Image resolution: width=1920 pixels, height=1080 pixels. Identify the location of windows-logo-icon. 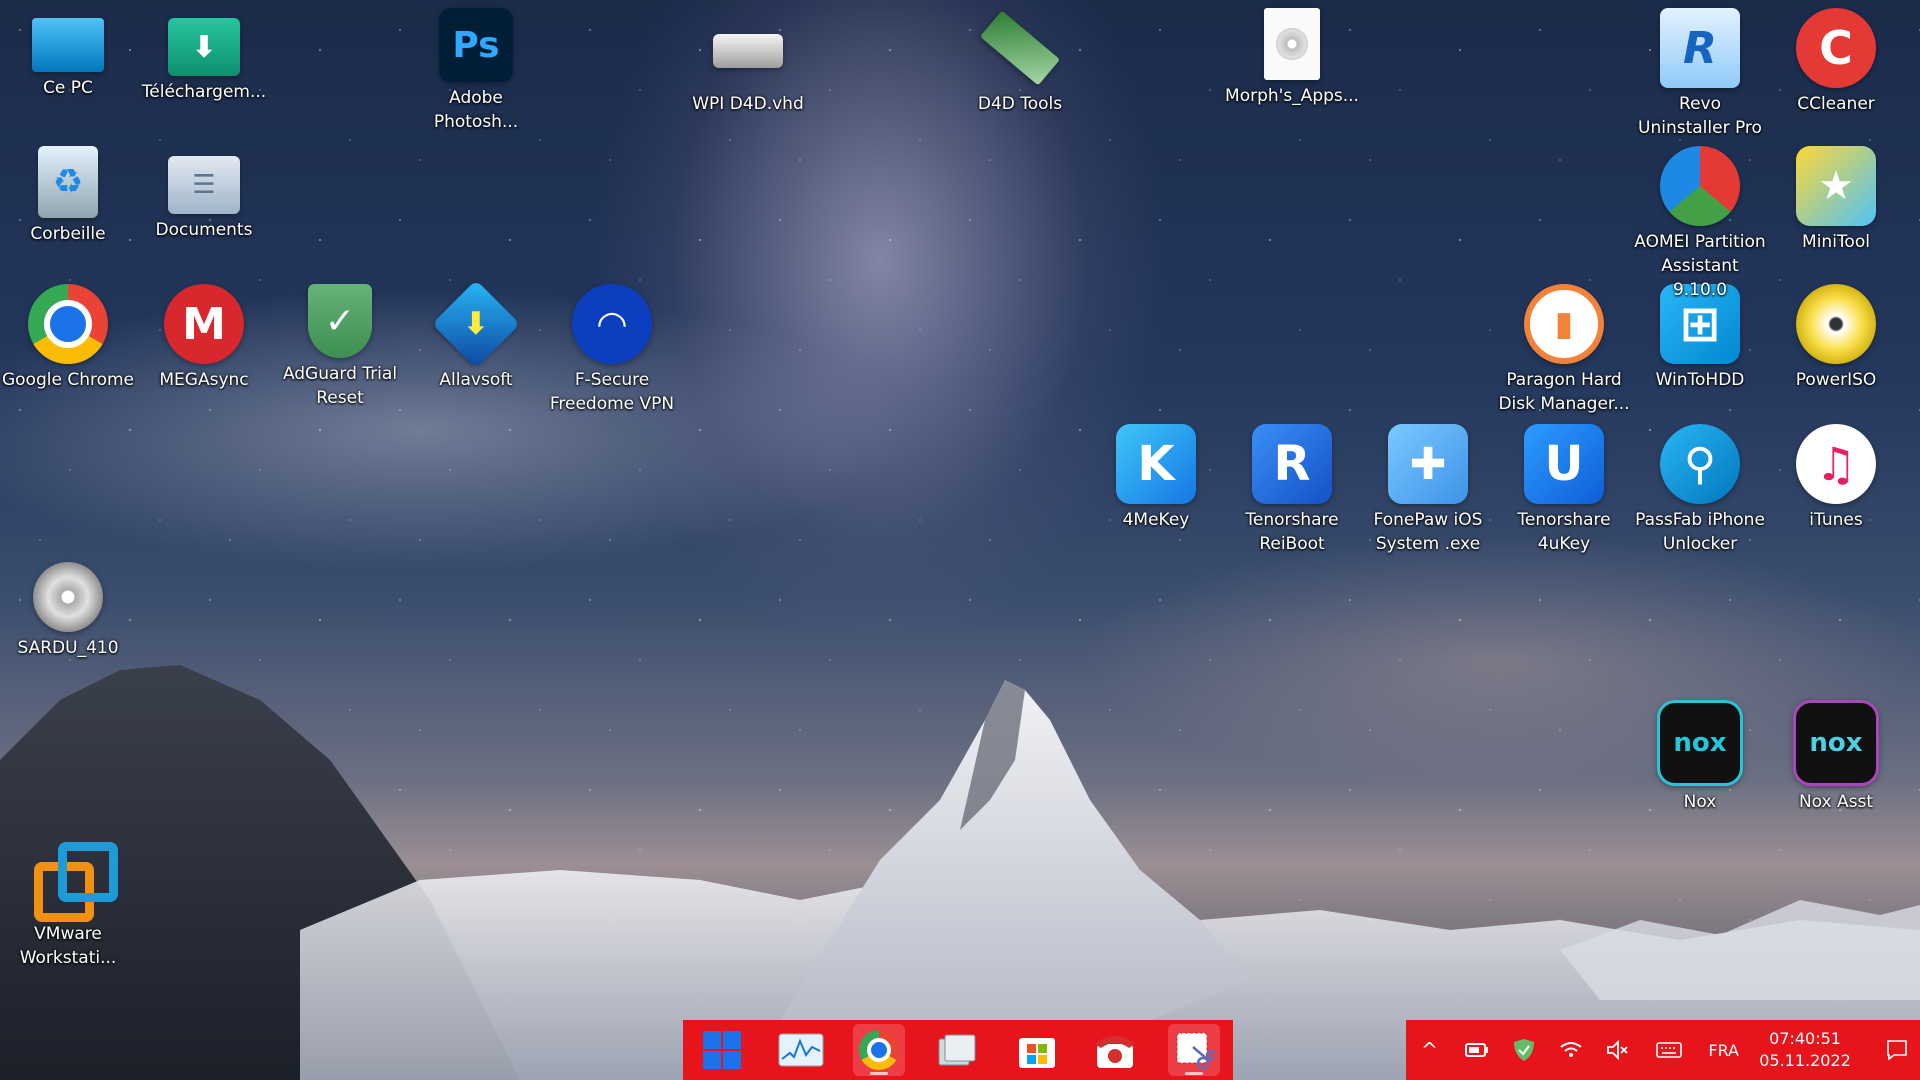
(722, 1050).